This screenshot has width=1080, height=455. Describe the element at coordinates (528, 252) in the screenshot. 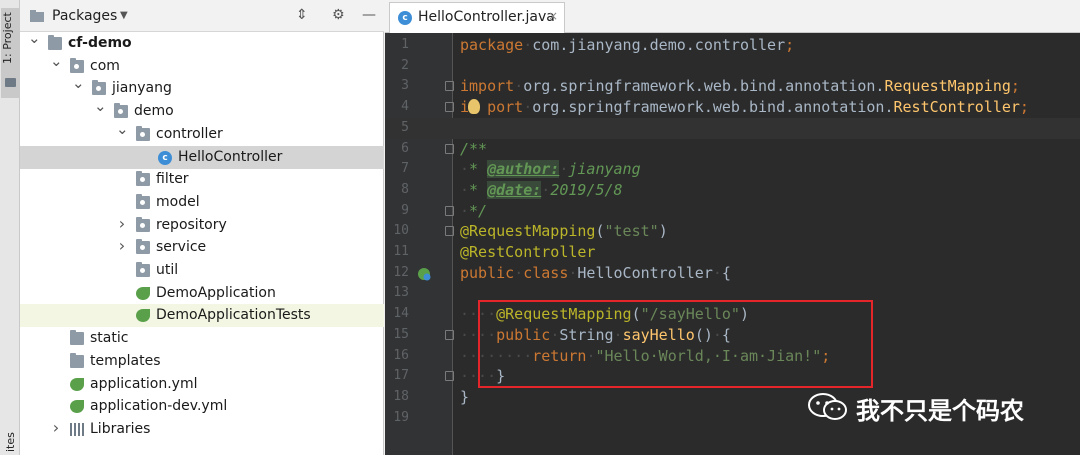

I see `code-text: @RestController` at that location.